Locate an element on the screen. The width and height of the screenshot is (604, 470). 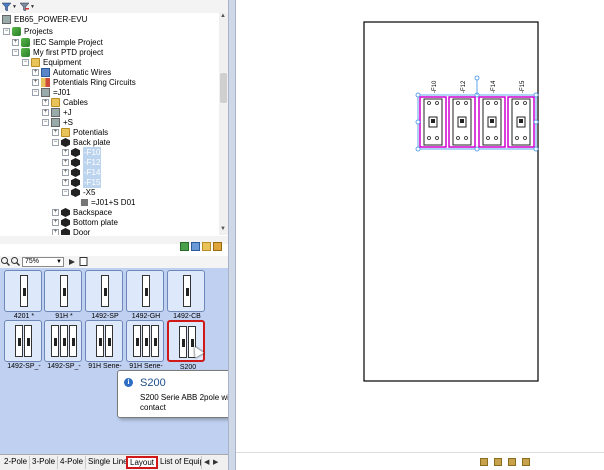
symbol-tile-label: 1492-CB is located at coordinates (187, 316).